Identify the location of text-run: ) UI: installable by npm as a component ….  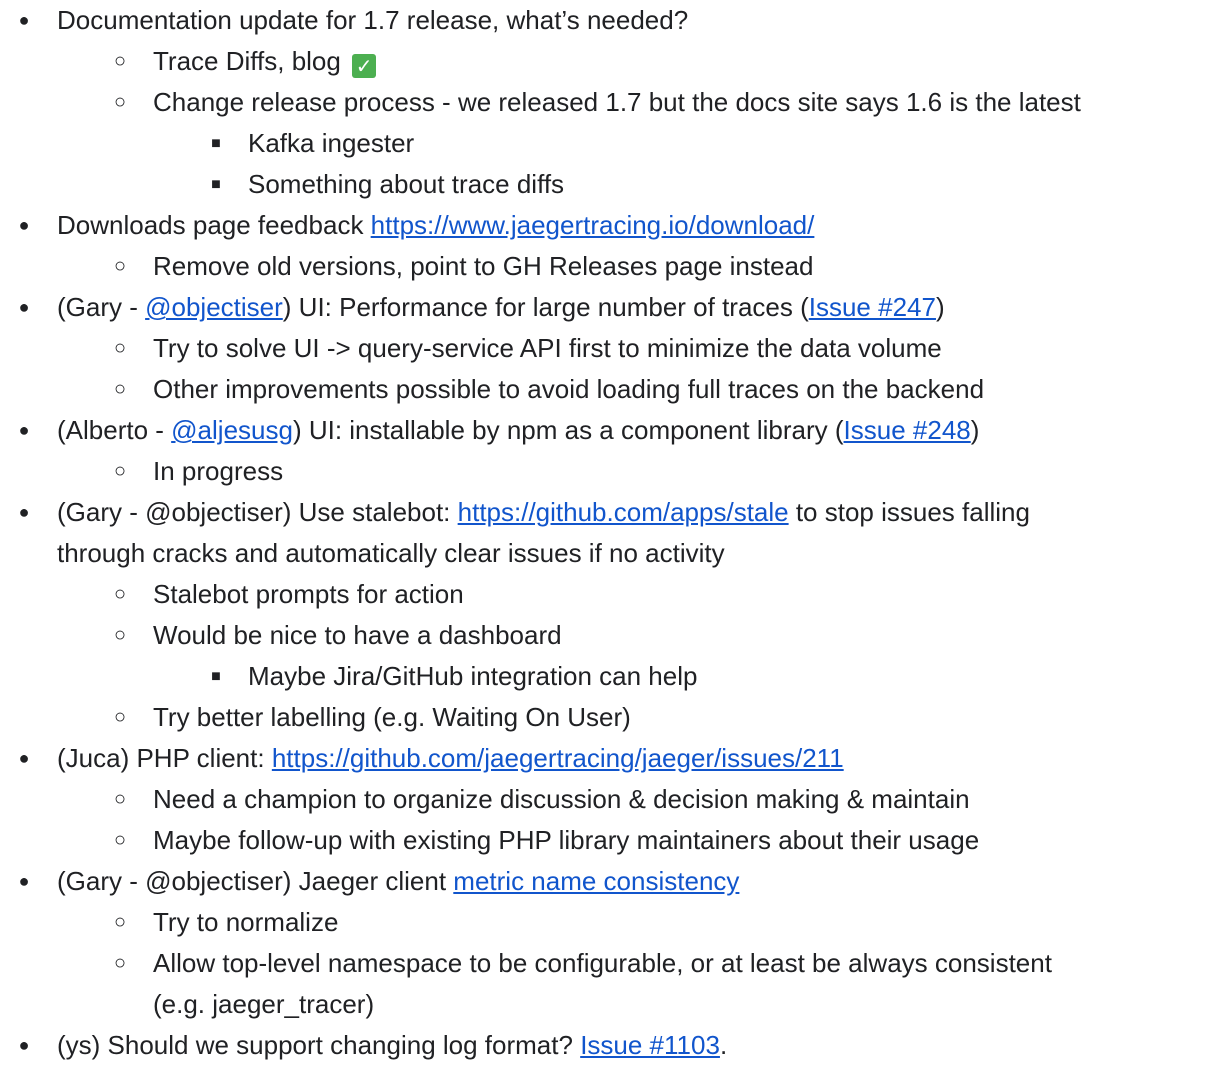
(568, 430).